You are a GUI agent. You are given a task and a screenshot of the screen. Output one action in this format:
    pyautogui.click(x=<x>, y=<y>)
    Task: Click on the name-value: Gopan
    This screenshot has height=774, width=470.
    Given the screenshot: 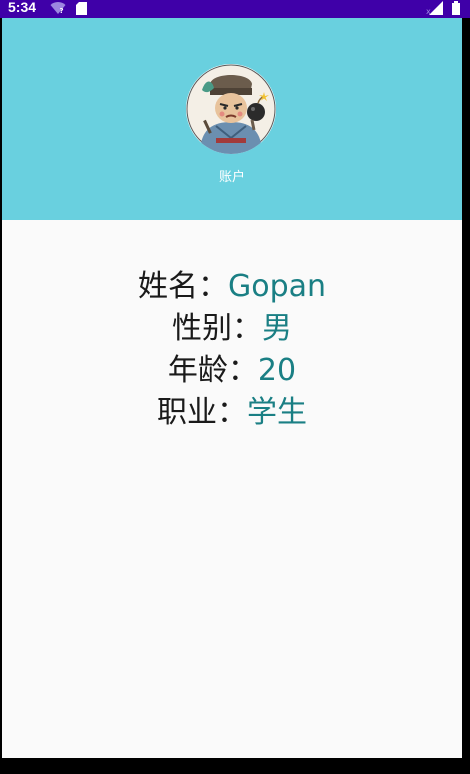 What is the action you would take?
    pyautogui.click(x=277, y=286)
    